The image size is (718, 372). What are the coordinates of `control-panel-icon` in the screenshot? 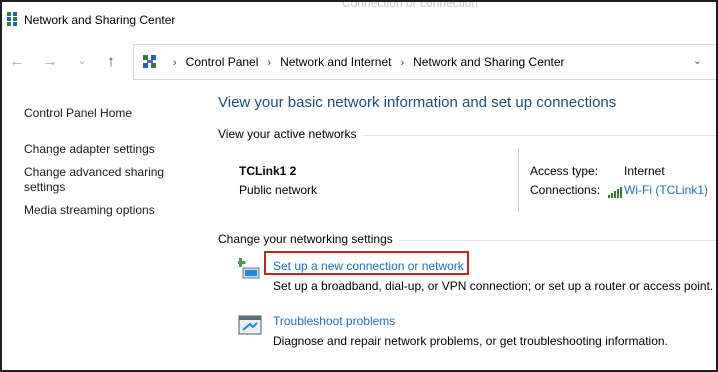 It's located at (149, 61).